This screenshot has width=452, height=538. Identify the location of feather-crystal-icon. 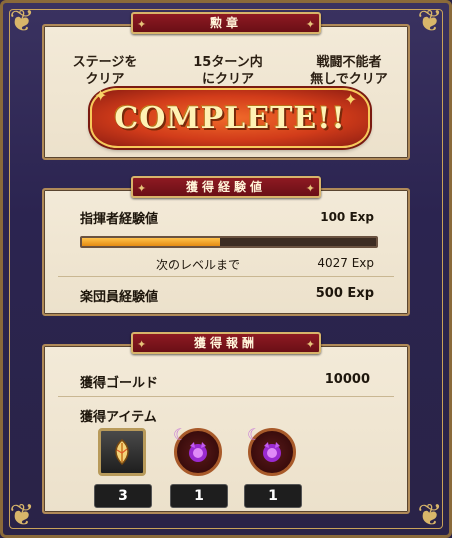
(122, 452).